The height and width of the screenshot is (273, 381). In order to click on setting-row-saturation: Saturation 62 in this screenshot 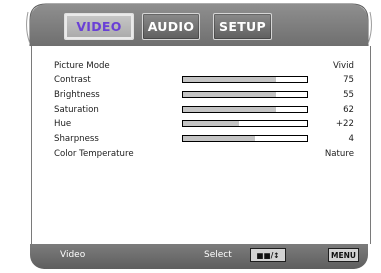, I will do `click(204, 110)`.